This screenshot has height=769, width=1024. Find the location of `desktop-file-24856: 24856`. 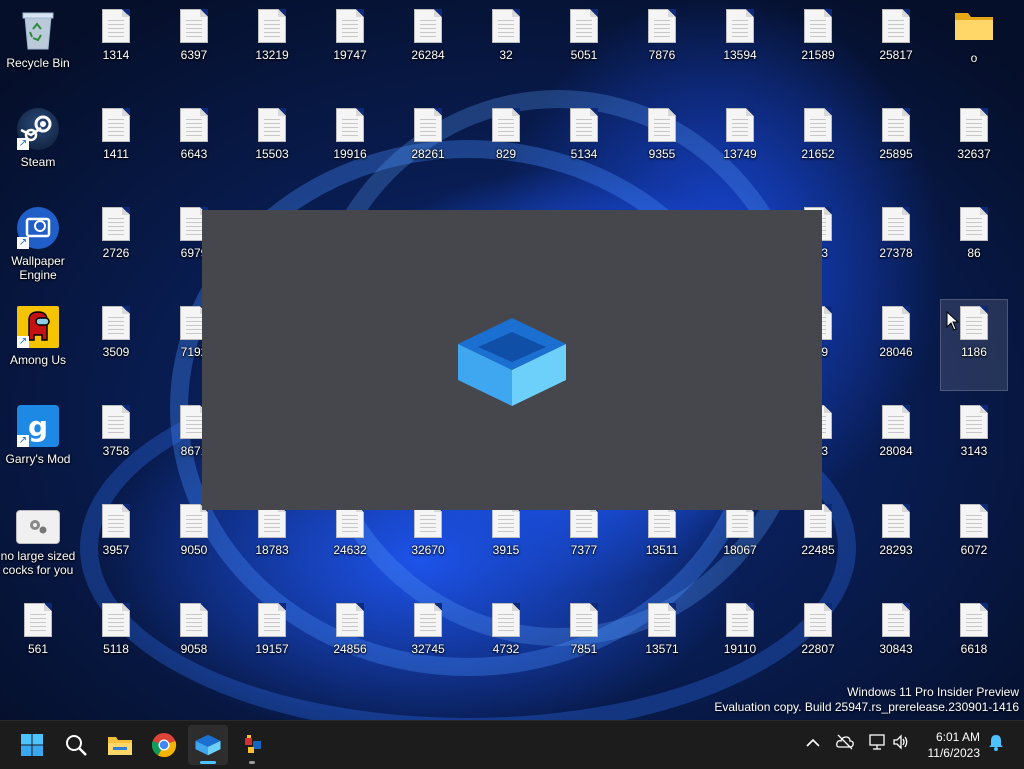

desktop-file-24856: 24856 is located at coordinates (350, 642).